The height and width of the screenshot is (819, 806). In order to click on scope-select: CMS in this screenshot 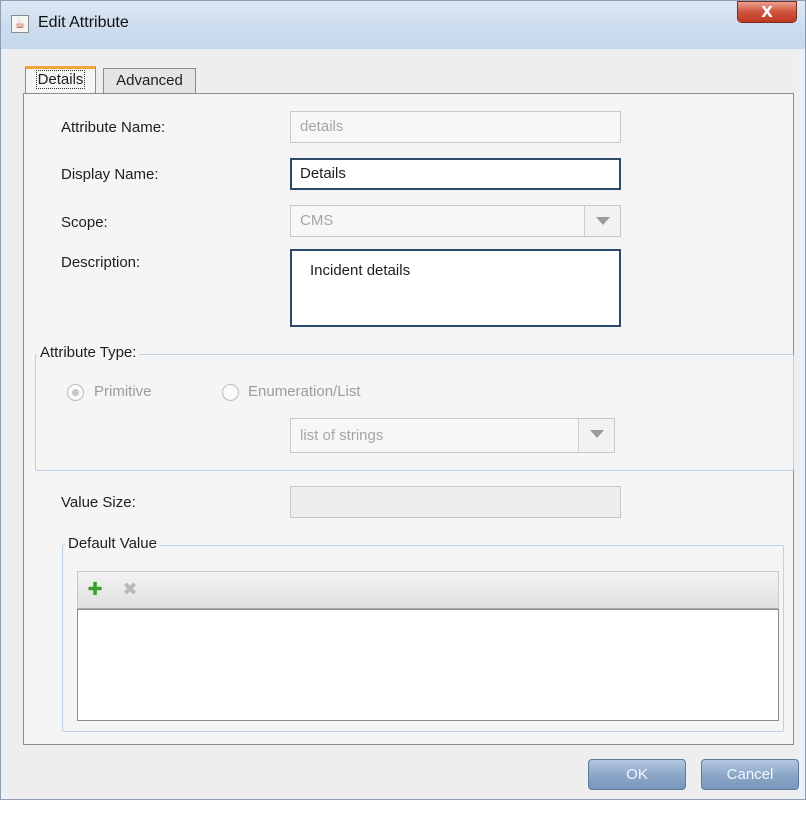, I will do `click(455, 221)`.